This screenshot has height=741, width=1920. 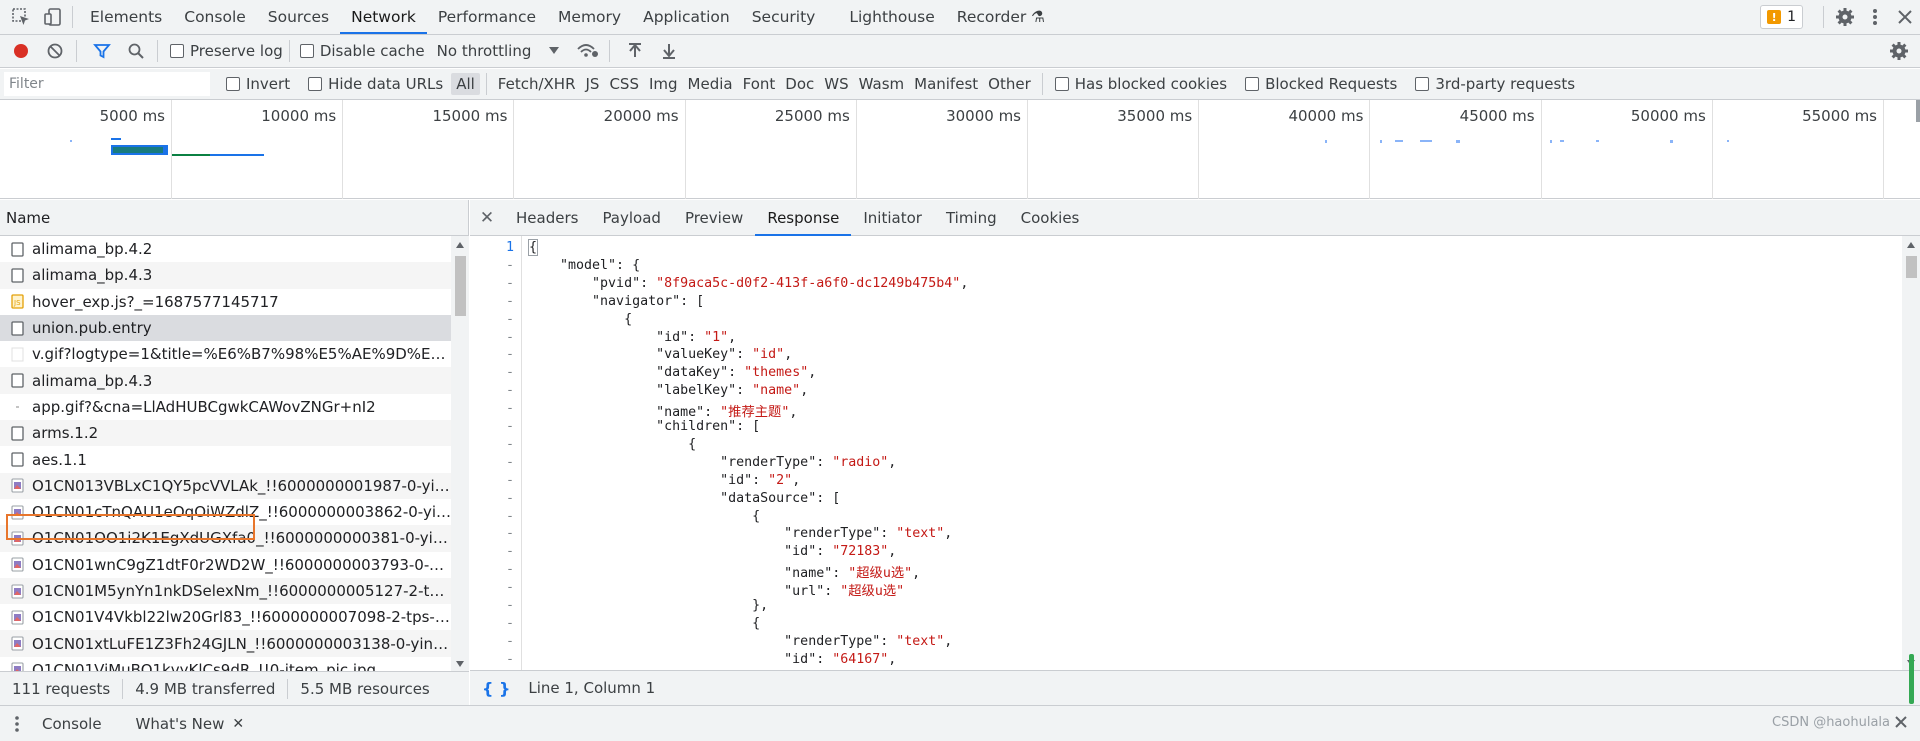 What do you see at coordinates (589, 17) in the screenshot?
I see `tab-memory: Memory` at bounding box center [589, 17].